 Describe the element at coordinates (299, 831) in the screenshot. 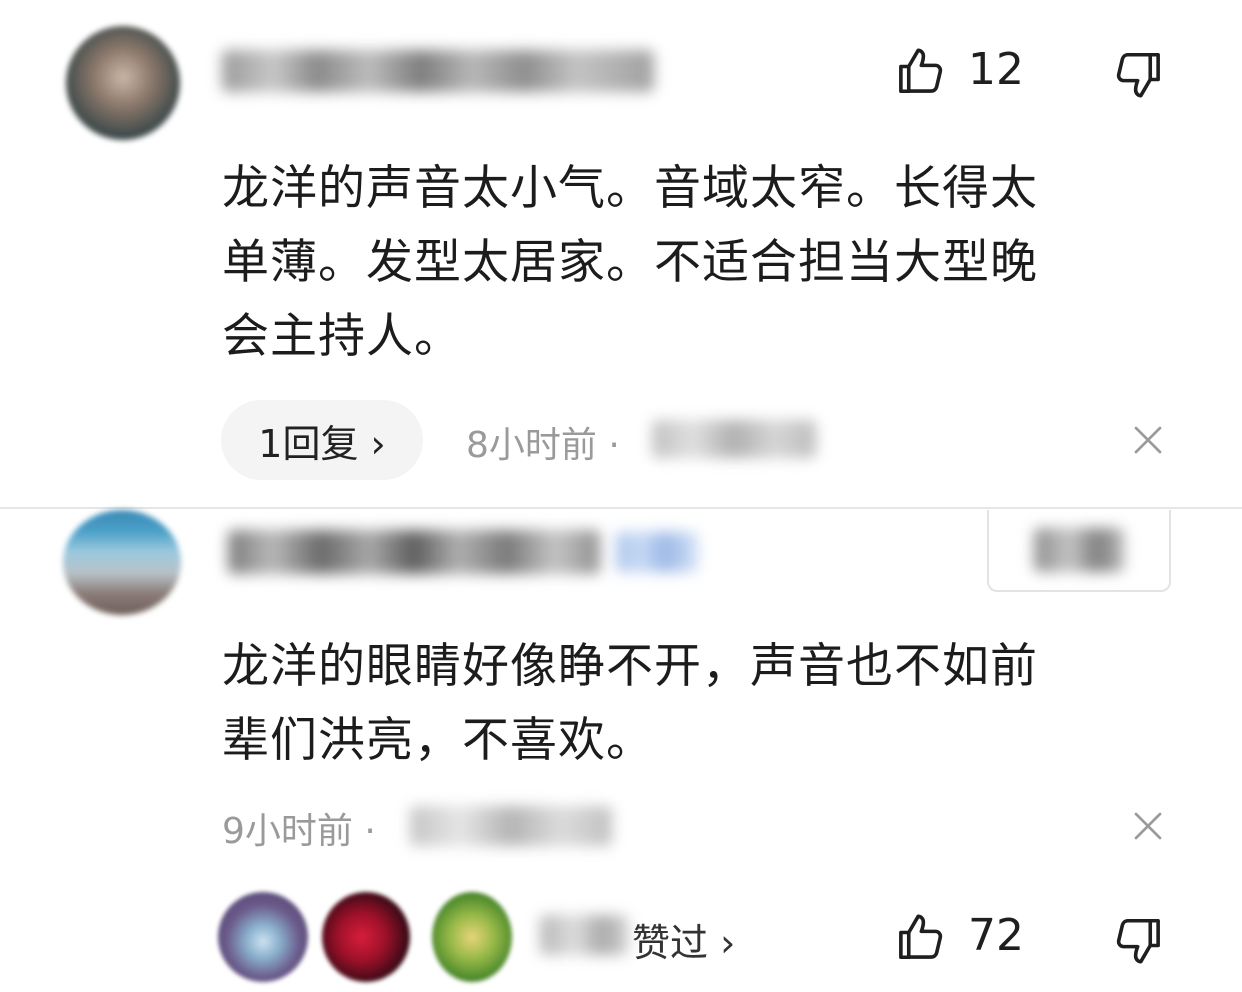

I see `timestamp: 9小时前 ·` at that location.